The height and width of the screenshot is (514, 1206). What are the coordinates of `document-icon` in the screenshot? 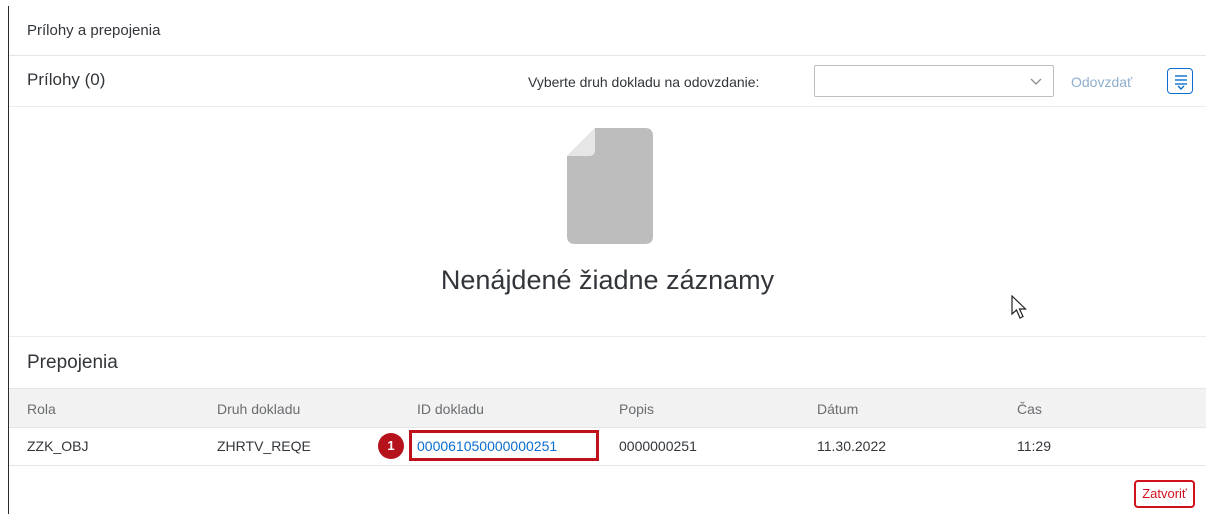 It's located at (610, 186).